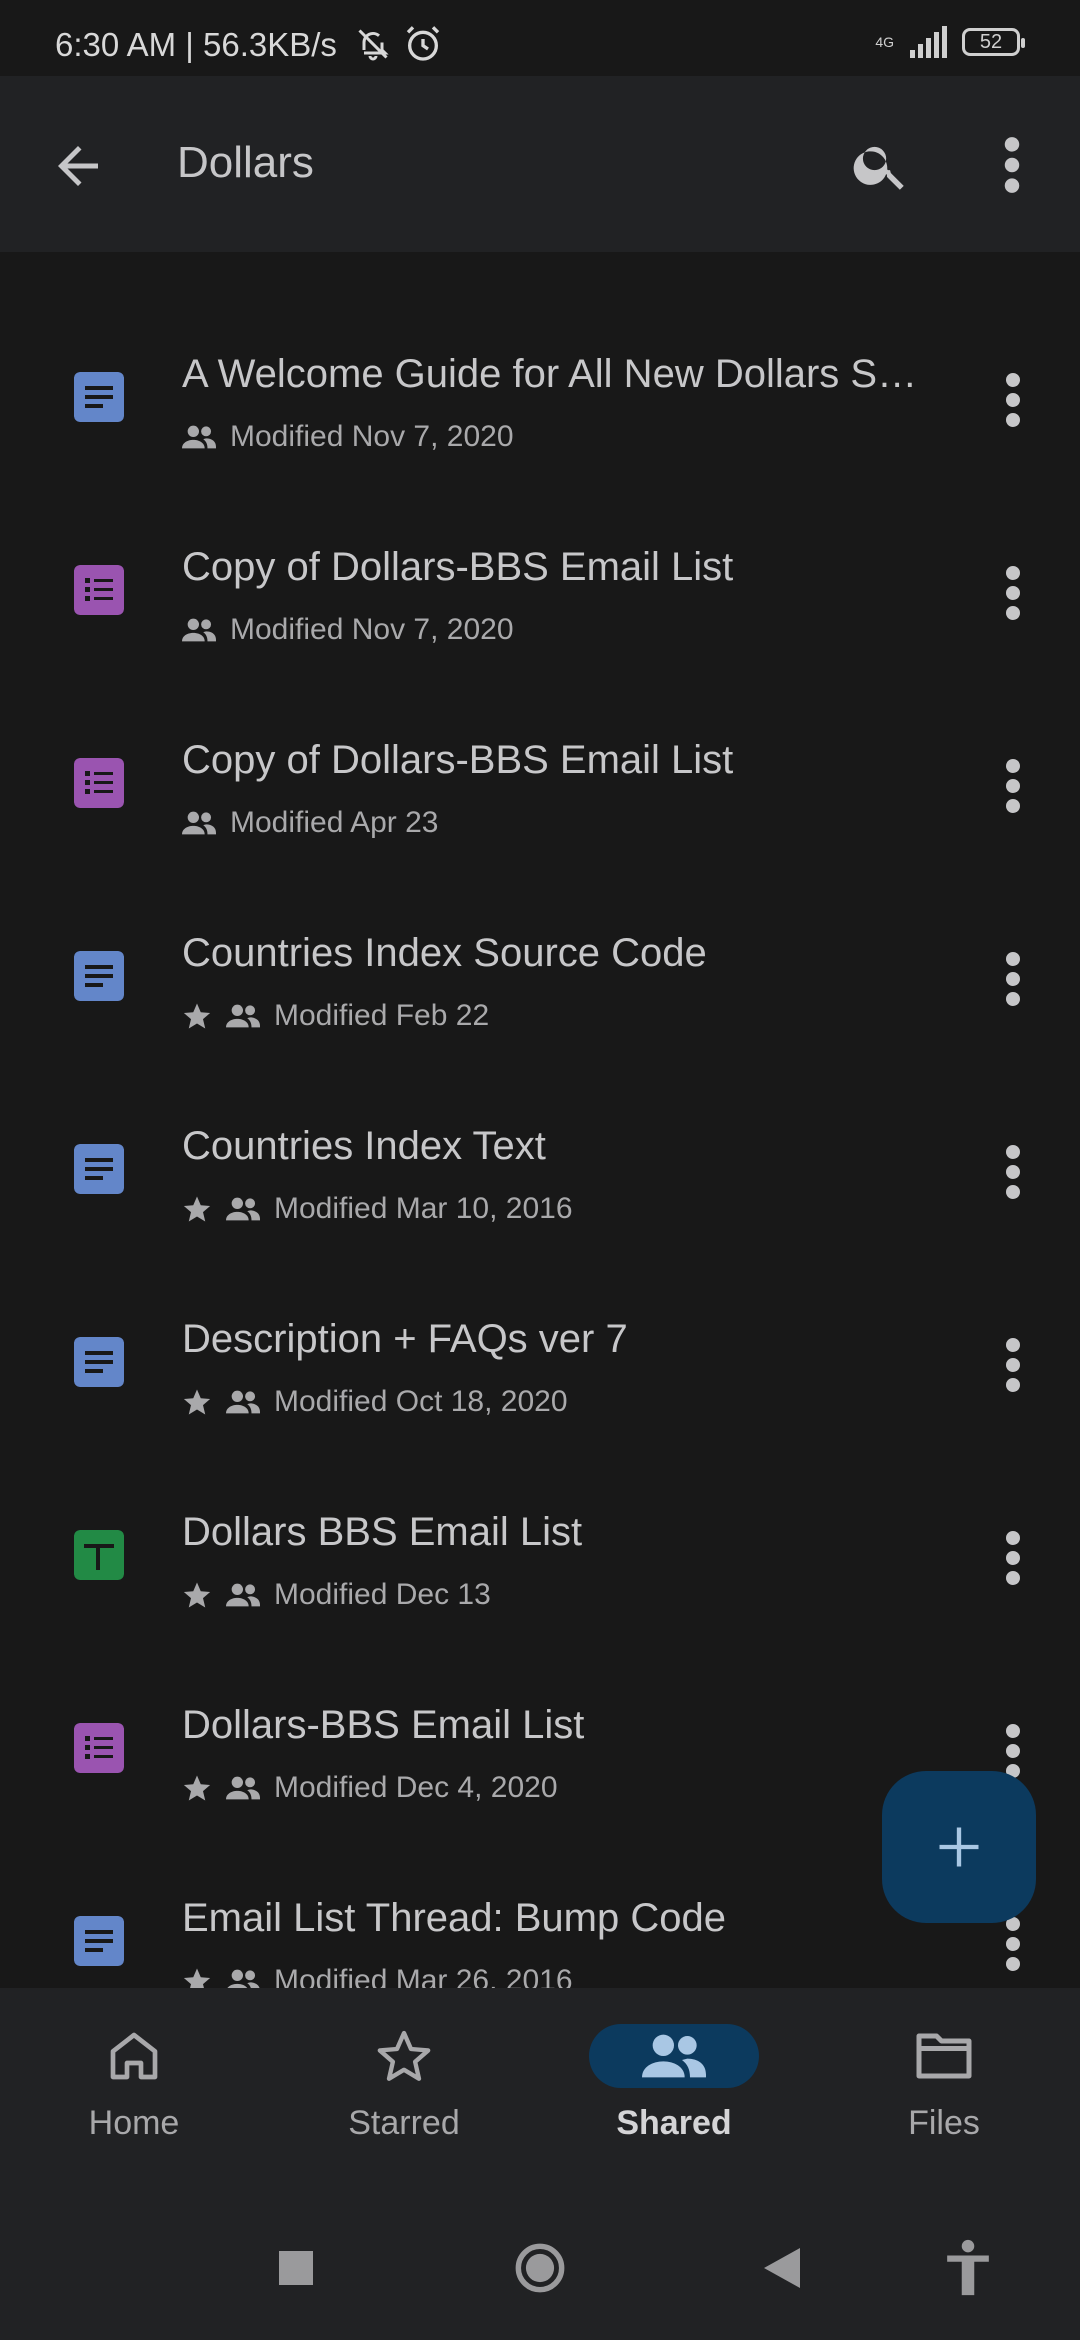 The height and width of the screenshot is (2340, 1080). What do you see at coordinates (382, 1015) in the screenshot?
I see `file-modified: Modified Feb 22` at bounding box center [382, 1015].